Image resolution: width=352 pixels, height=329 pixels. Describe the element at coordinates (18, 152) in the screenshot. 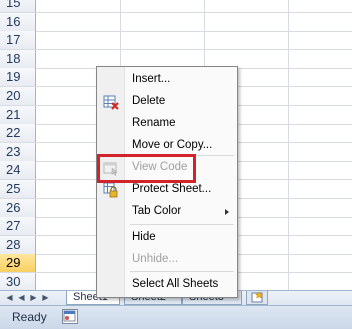

I see `row-header-23: 23` at that location.